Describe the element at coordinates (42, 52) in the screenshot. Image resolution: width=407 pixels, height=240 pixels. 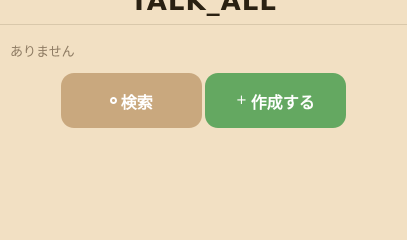
I see `empty-state-message: ありません` at that location.